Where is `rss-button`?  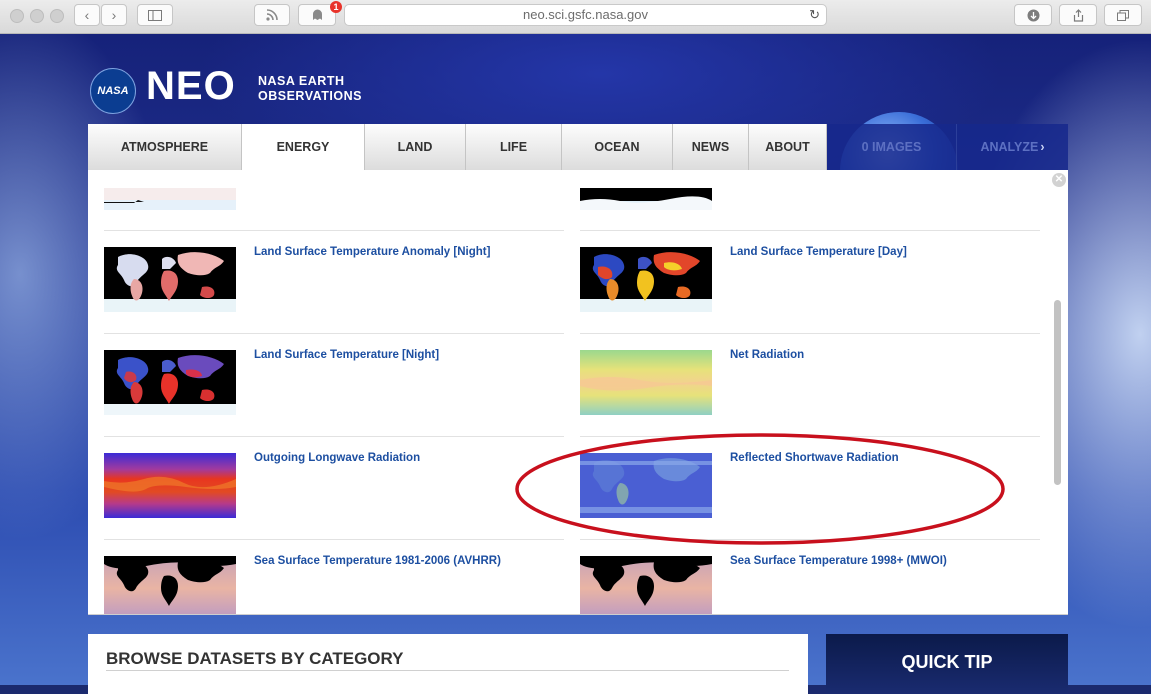
rss-button is located at coordinates (272, 15).